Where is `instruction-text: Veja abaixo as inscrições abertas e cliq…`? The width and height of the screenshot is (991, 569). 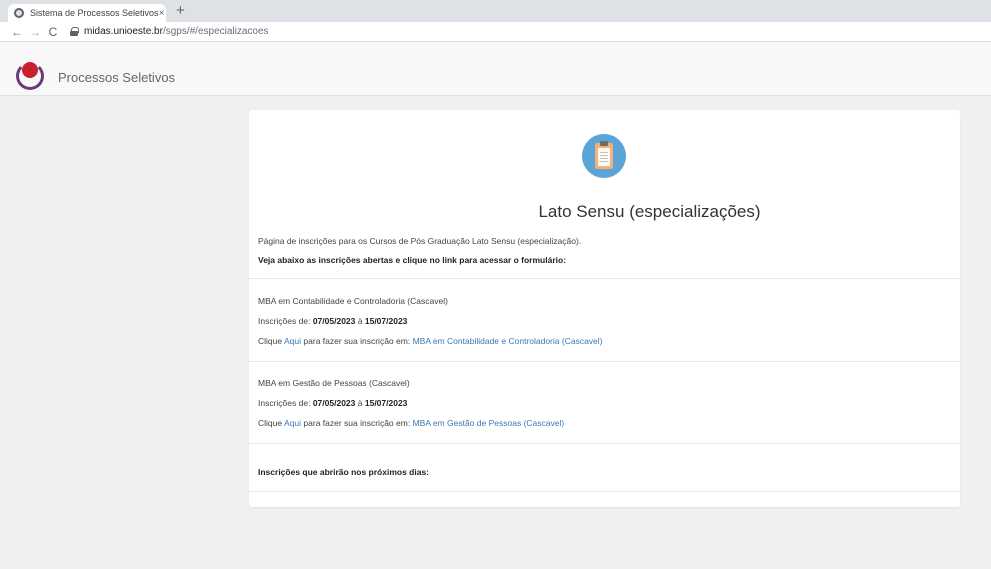 instruction-text: Veja abaixo as inscrições abertas e cliq… is located at coordinates (412, 260).